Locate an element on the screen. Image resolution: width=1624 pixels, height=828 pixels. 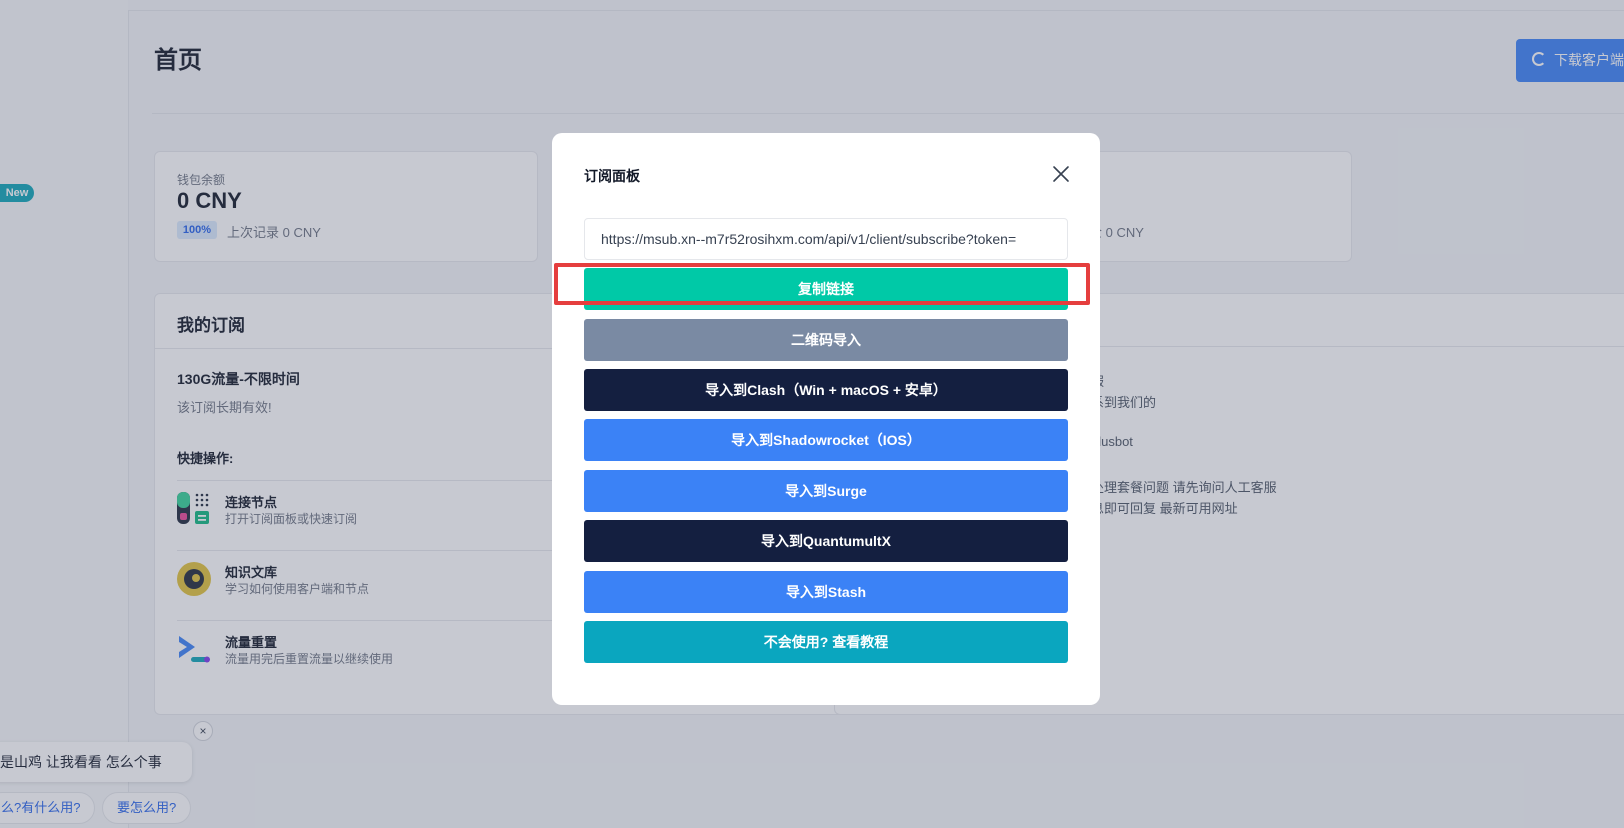
qr-import-button: 二维码导入 is located at coordinates (826, 340).